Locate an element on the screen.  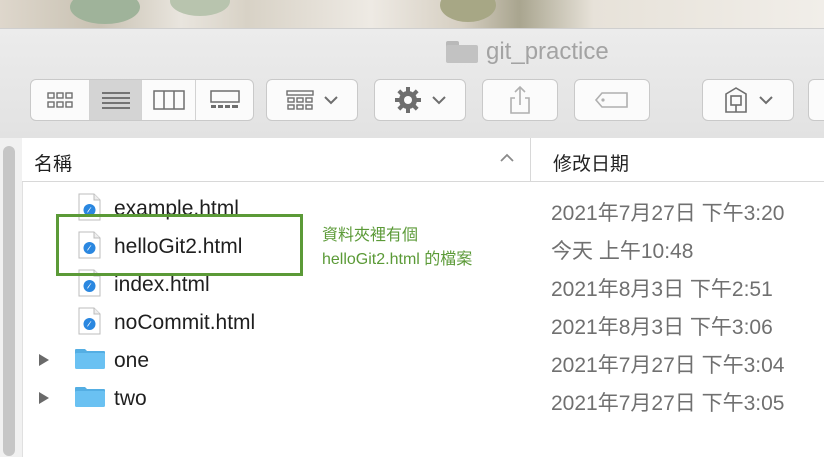
annotation-line-1: 資料夾裡有個 is located at coordinates (370, 235).